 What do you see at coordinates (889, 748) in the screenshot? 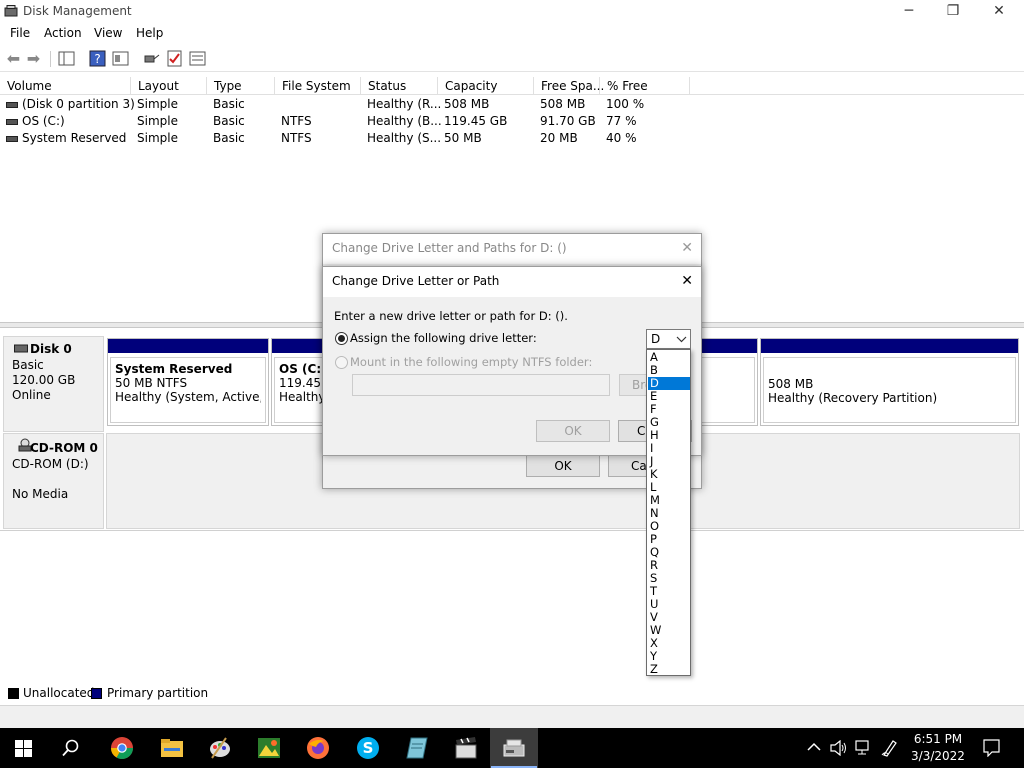
I see `pen-icon` at bounding box center [889, 748].